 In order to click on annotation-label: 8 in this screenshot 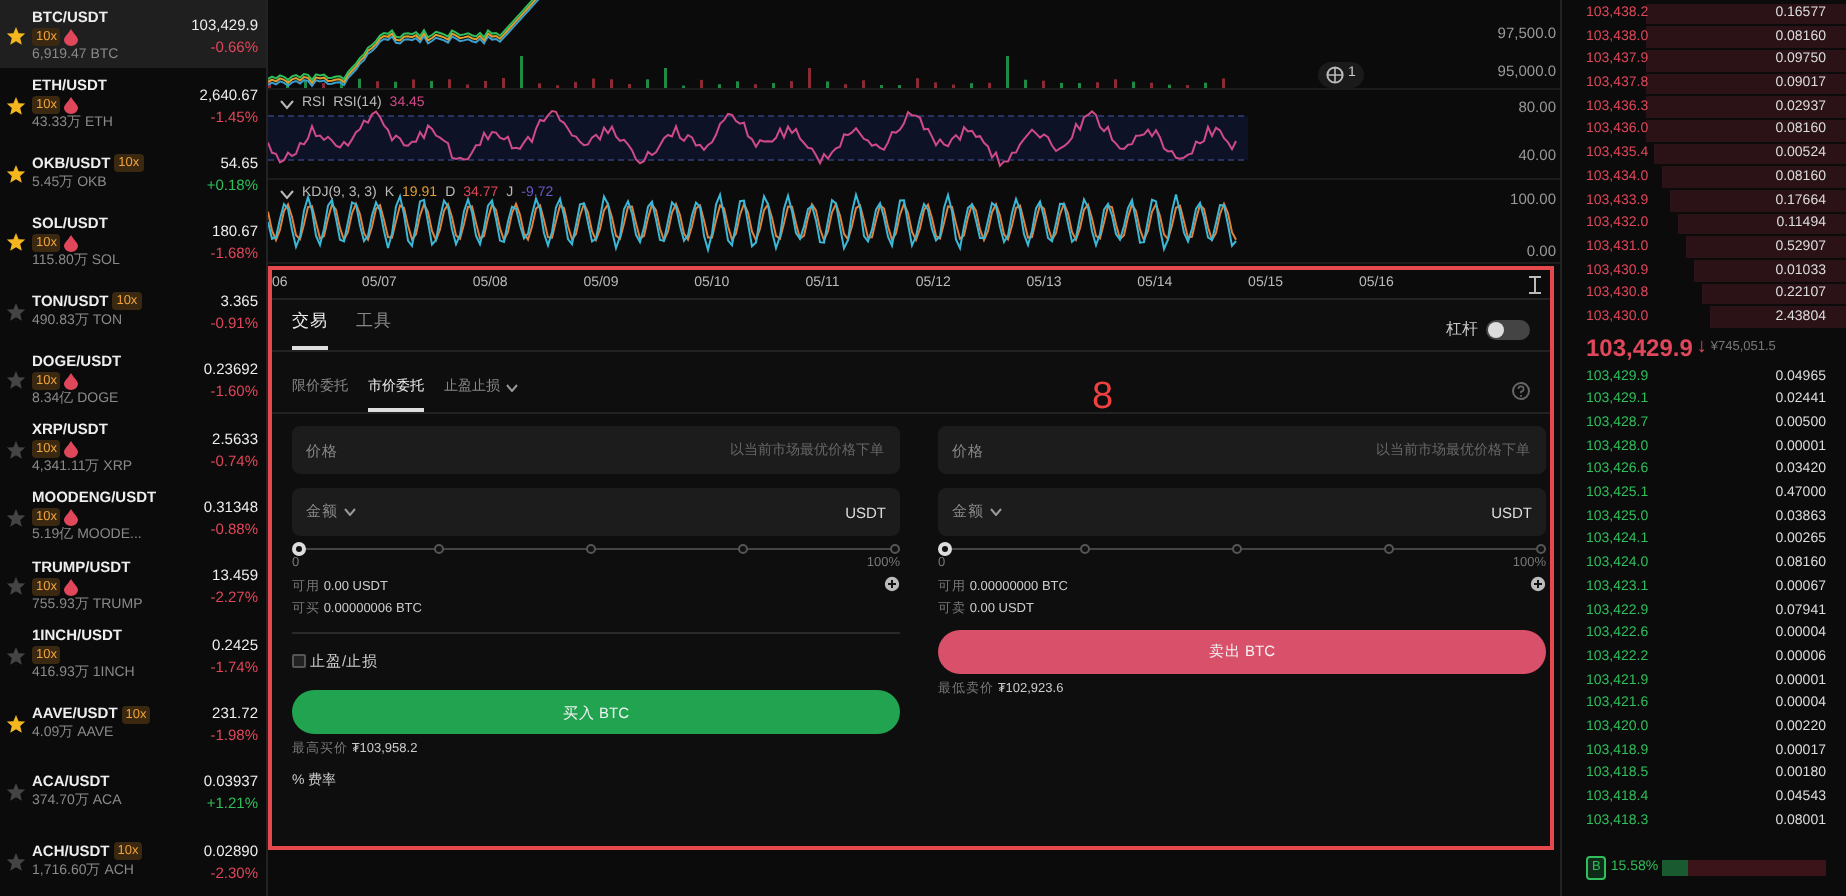, I will do `click(1103, 398)`.